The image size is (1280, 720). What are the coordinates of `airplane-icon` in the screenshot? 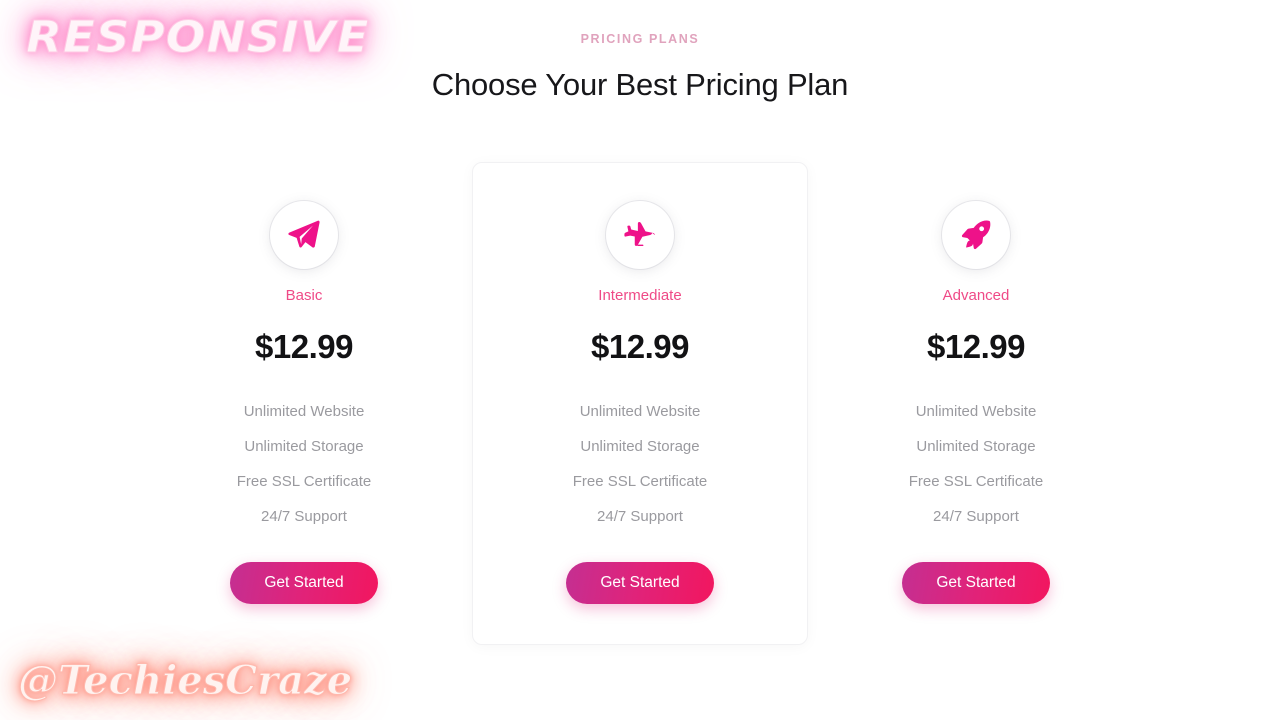 It's located at (640, 235).